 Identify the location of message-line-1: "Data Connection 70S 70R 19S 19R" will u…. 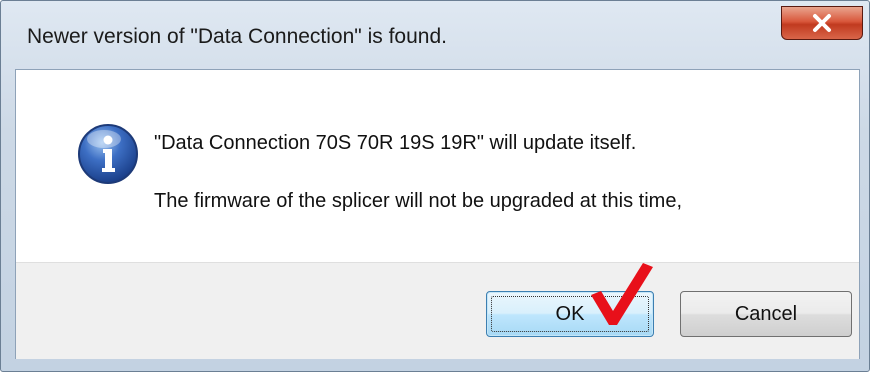
(395, 143).